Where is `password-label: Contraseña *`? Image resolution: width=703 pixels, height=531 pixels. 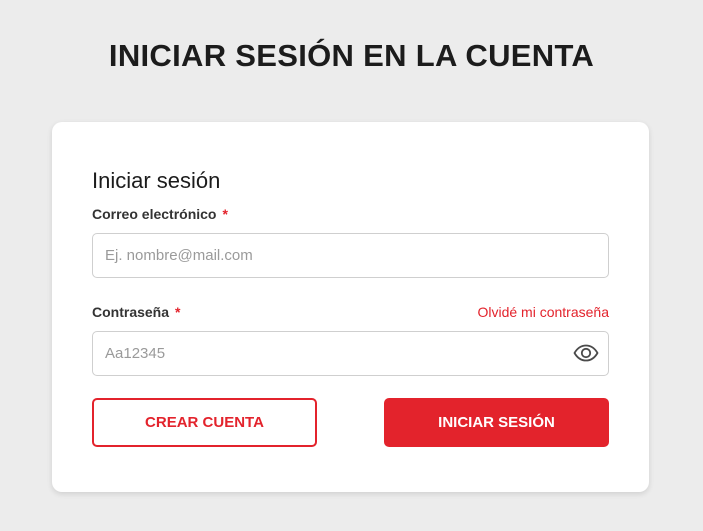
password-label: Contraseña * is located at coordinates (136, 312).